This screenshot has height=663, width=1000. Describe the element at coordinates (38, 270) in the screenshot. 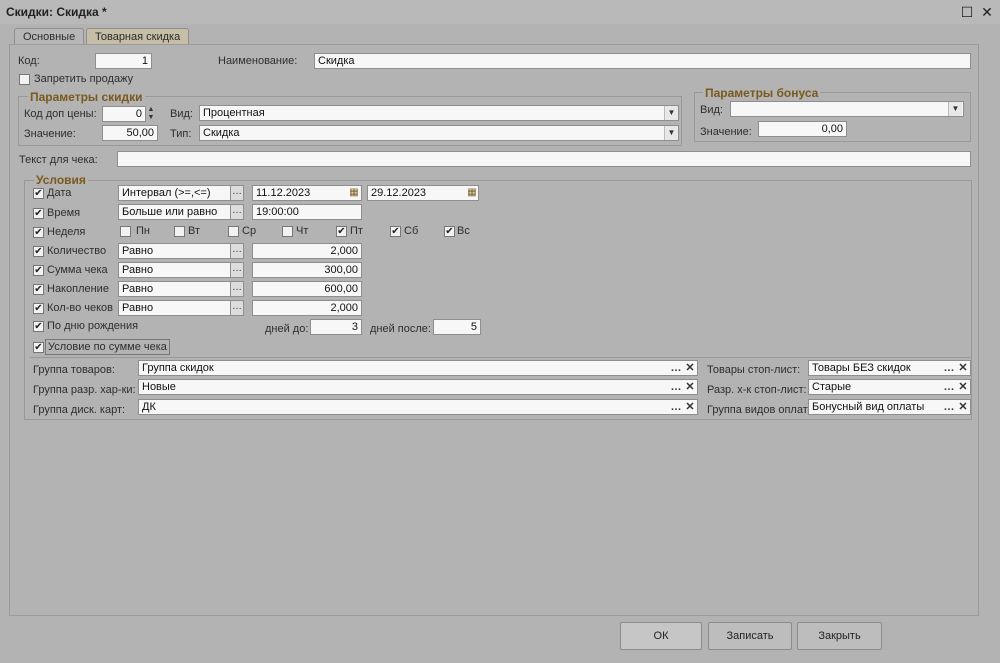

I see `receipt-sum-checkbox: ✔` at that location.